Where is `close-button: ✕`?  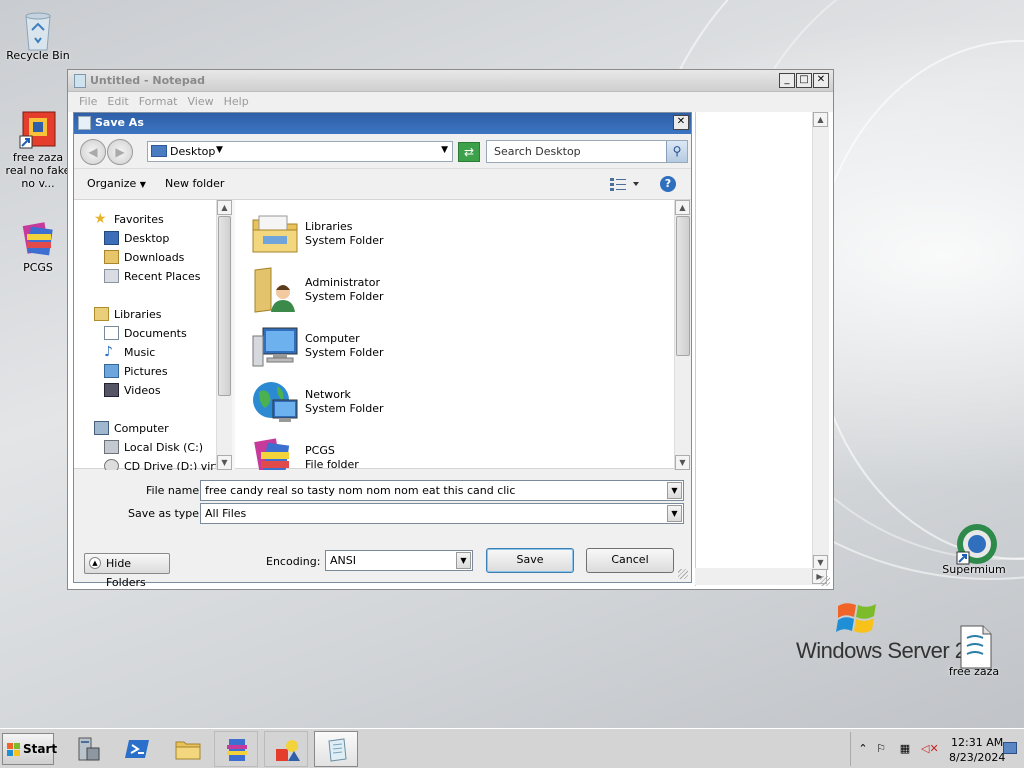 close-button: ✕ is located at coordinates (821, 80).